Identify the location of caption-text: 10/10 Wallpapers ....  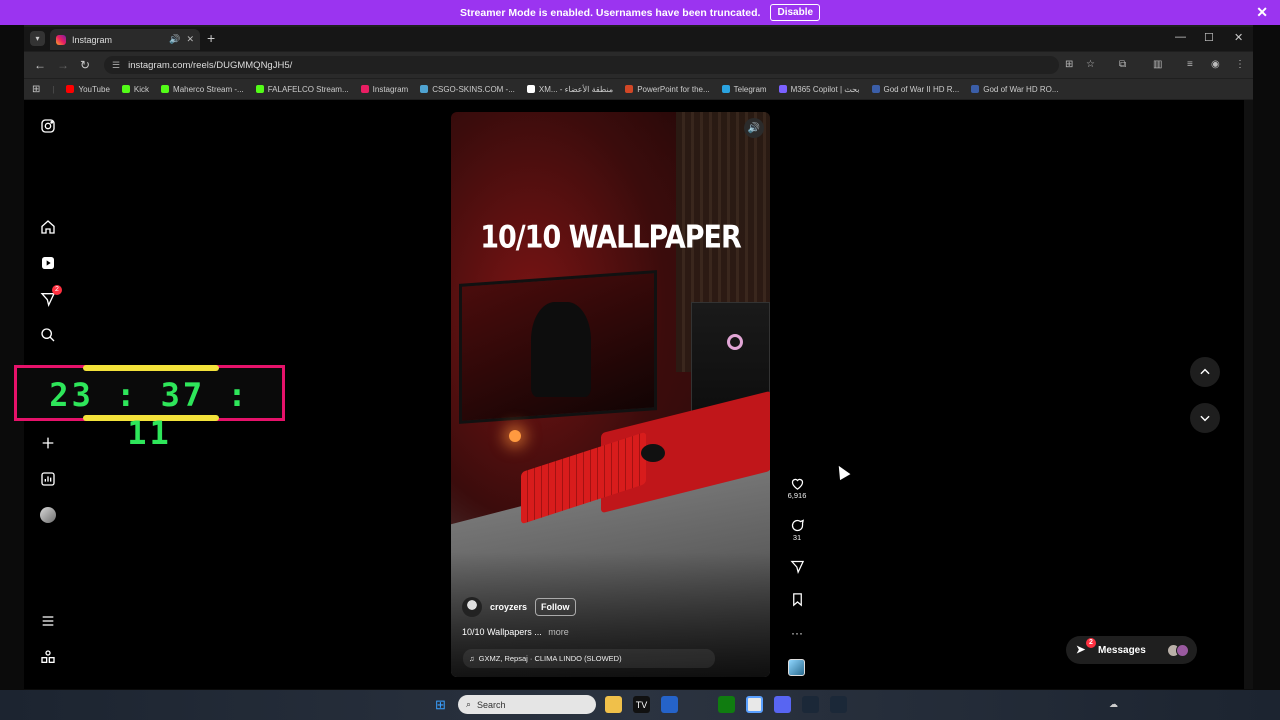
(502, 632).